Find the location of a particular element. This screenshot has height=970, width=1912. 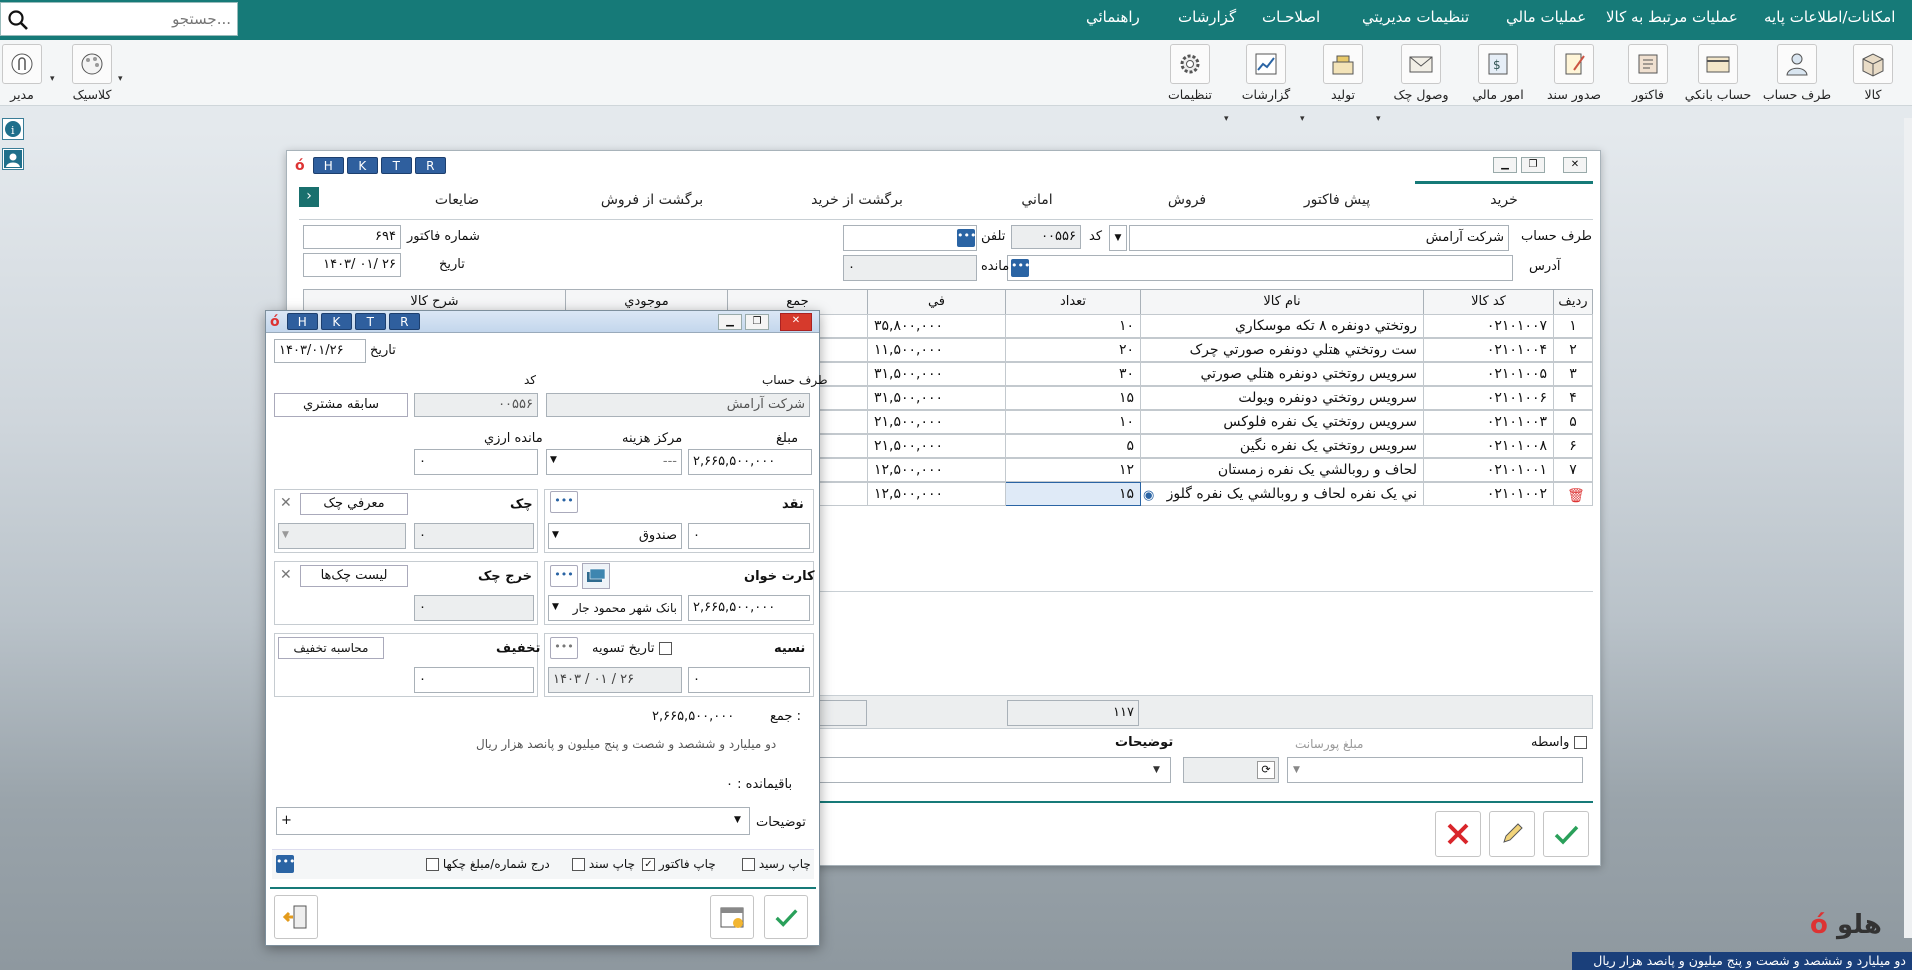

amount-field: ۲,۶۶۵,۵۰۰,۰۰۰ is located at coordinates (750, 462).